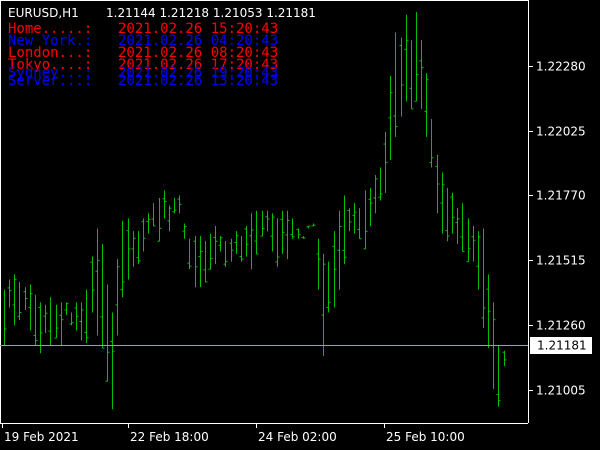 Image resolution: width=600 pixels, height=450 pixels. What do you see at coordinates (169, 437) in the screenshot?
I see `time-label: 22 Feb 18:00` at bounding box center [169, 437].